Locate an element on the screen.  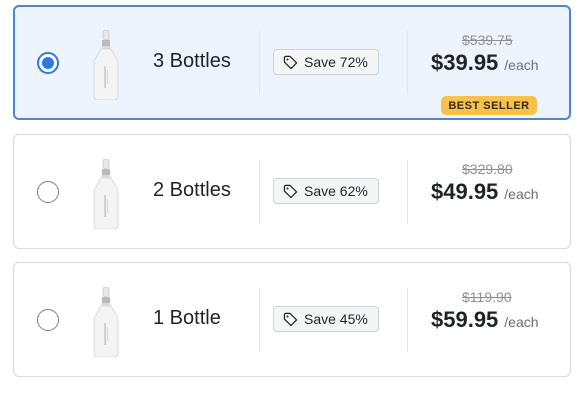
price-value: $49.95 is located at coordinates (465, 191).